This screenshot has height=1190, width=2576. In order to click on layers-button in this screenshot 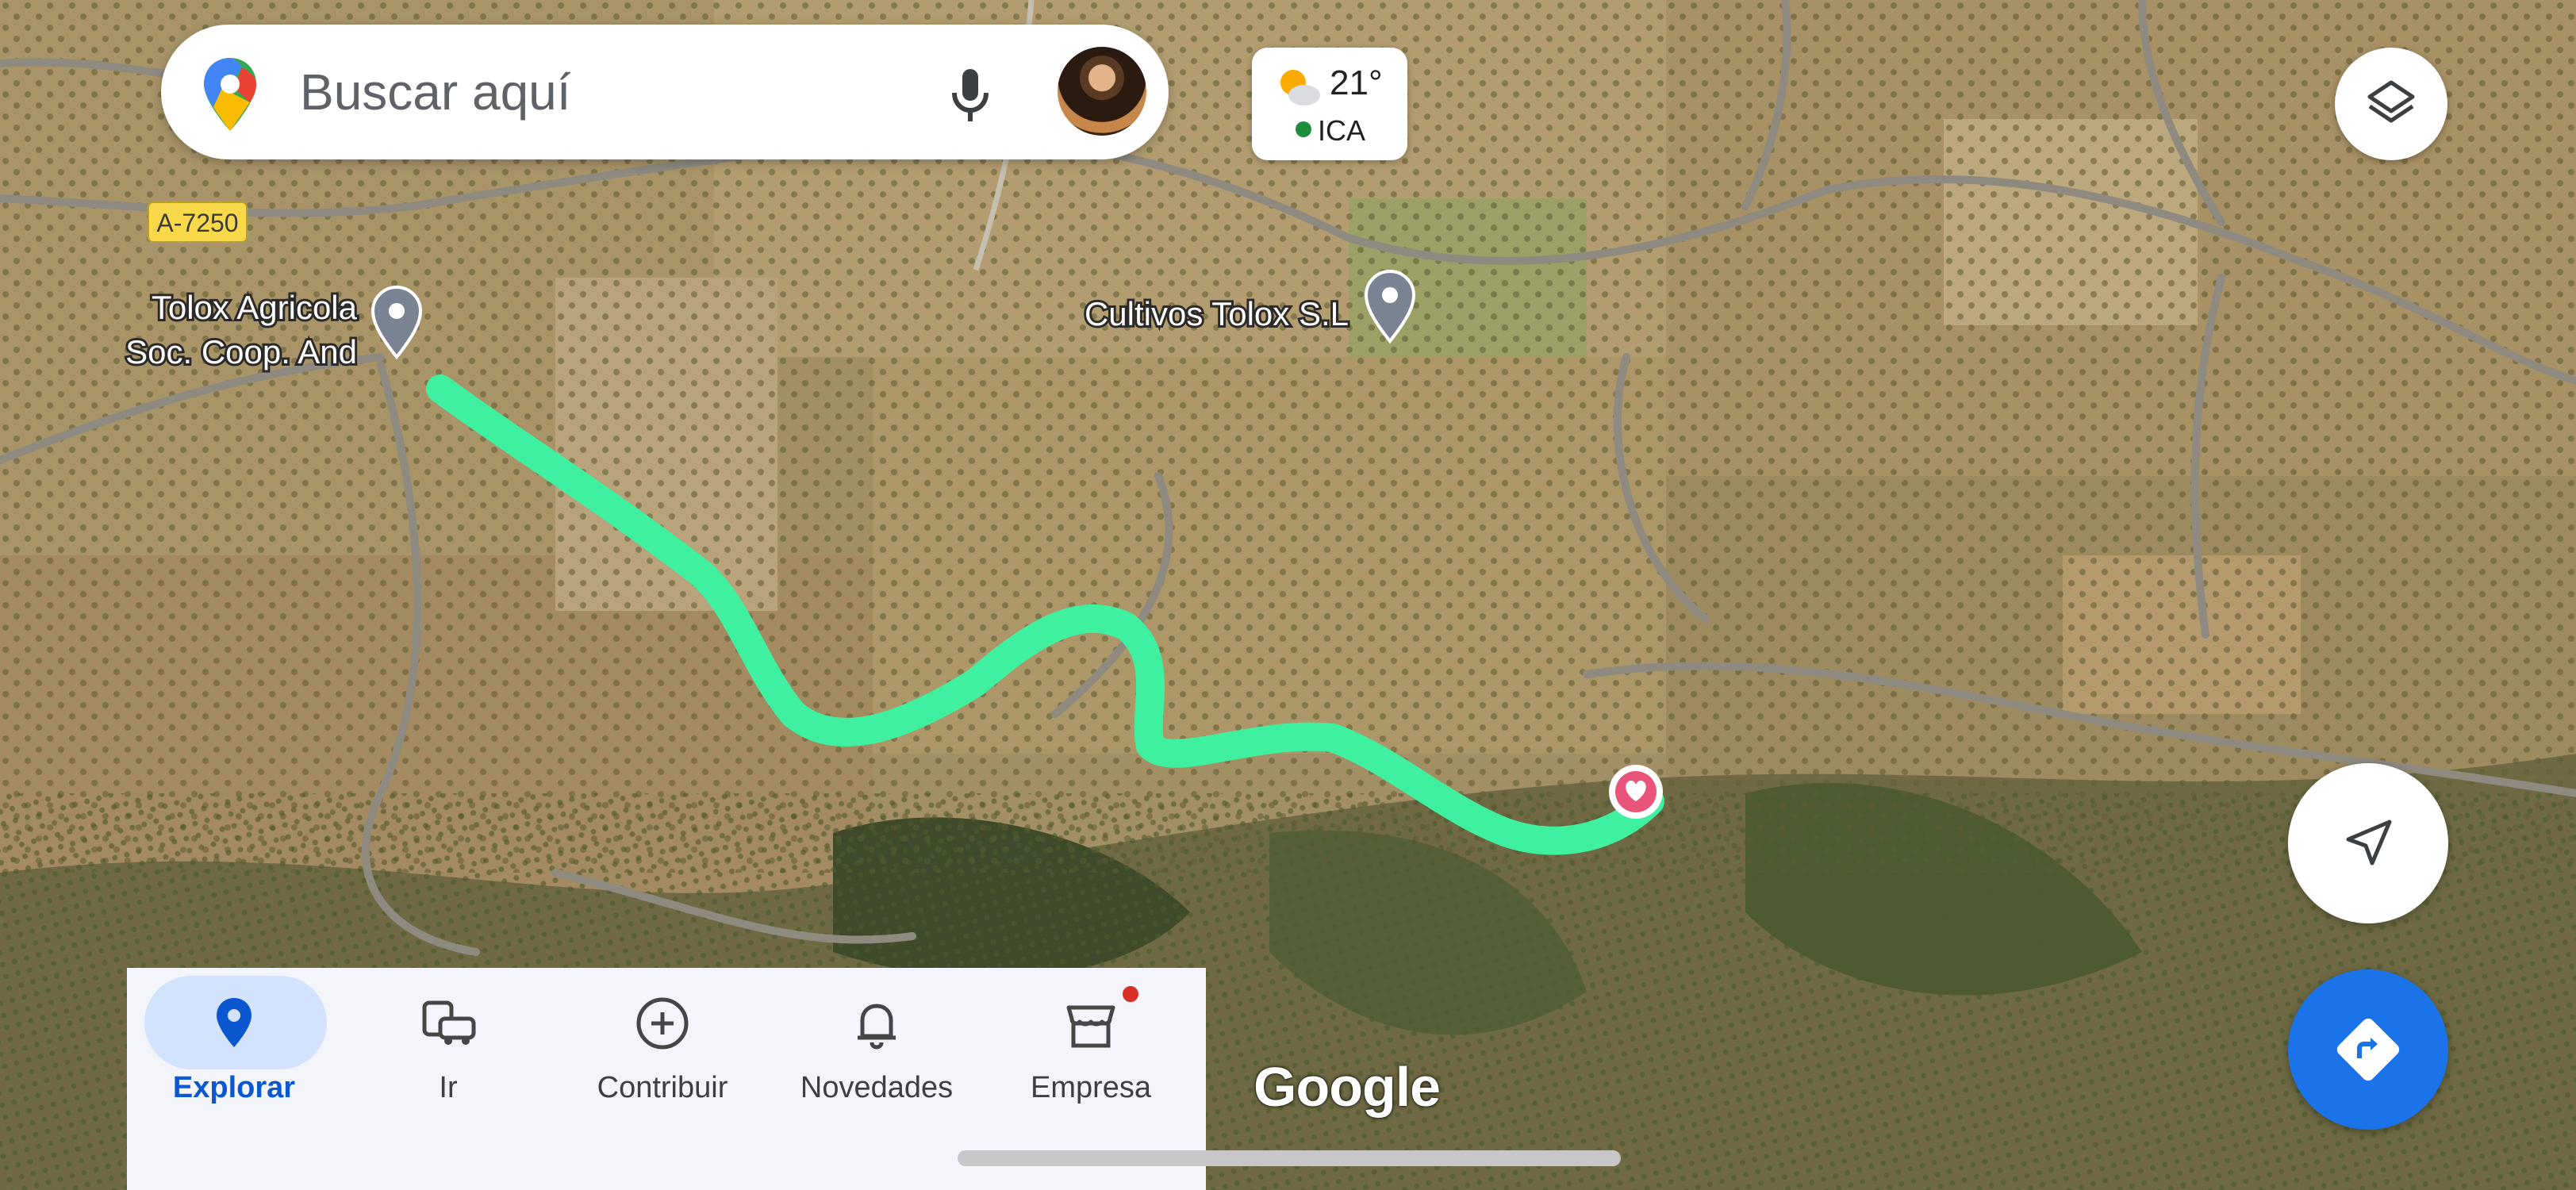, I will do `click(2391, 104)`.